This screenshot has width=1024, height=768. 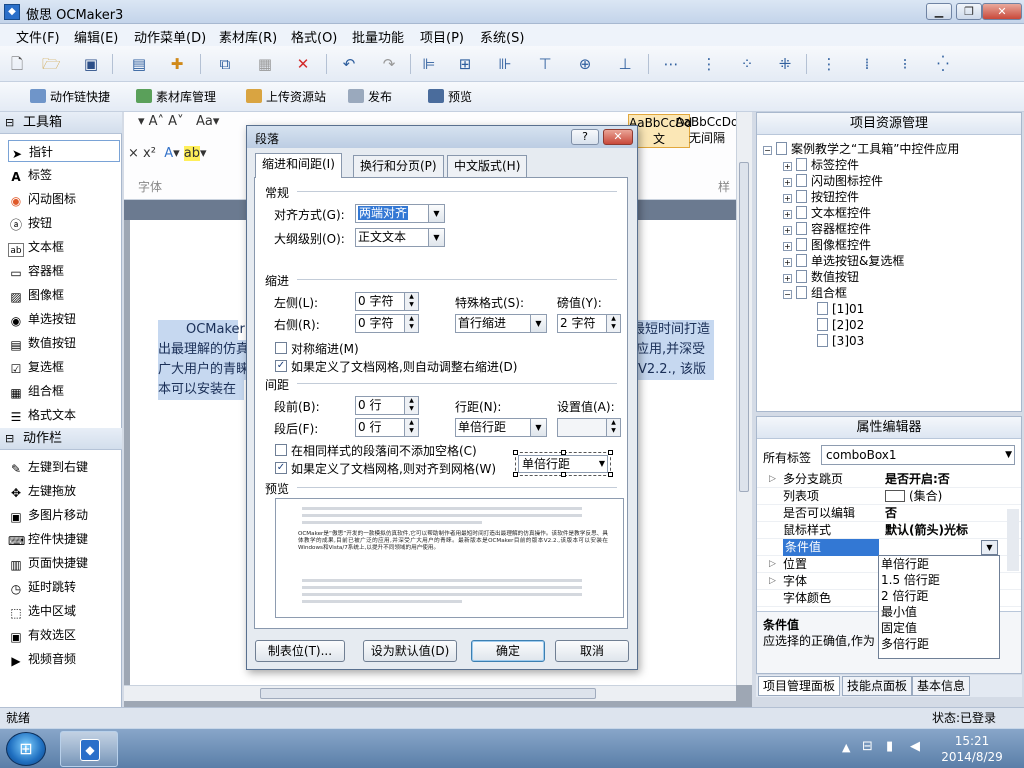 What do you see at coordinates (176, 97) in the screenshot?
I see `asset-manager-button: 素材库管理` at bounding box center [176, 97].